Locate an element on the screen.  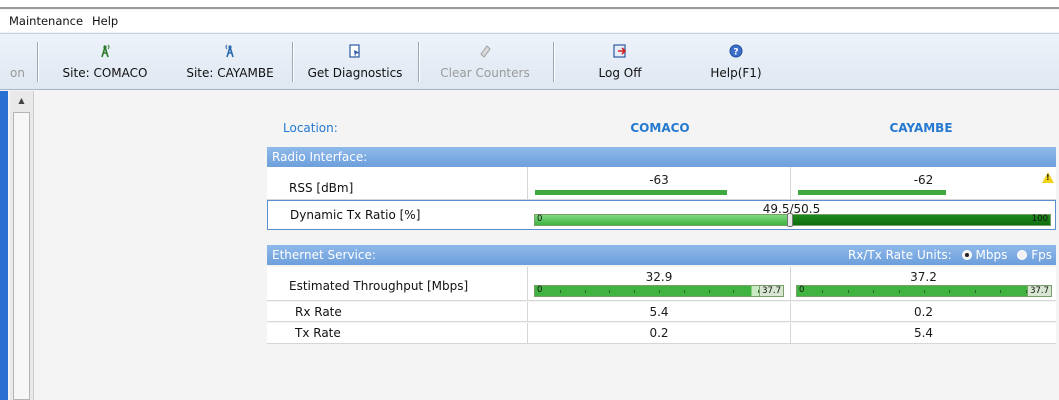
scroll-up-arrow-icon: ▲ is located at coordinates (21, 101).